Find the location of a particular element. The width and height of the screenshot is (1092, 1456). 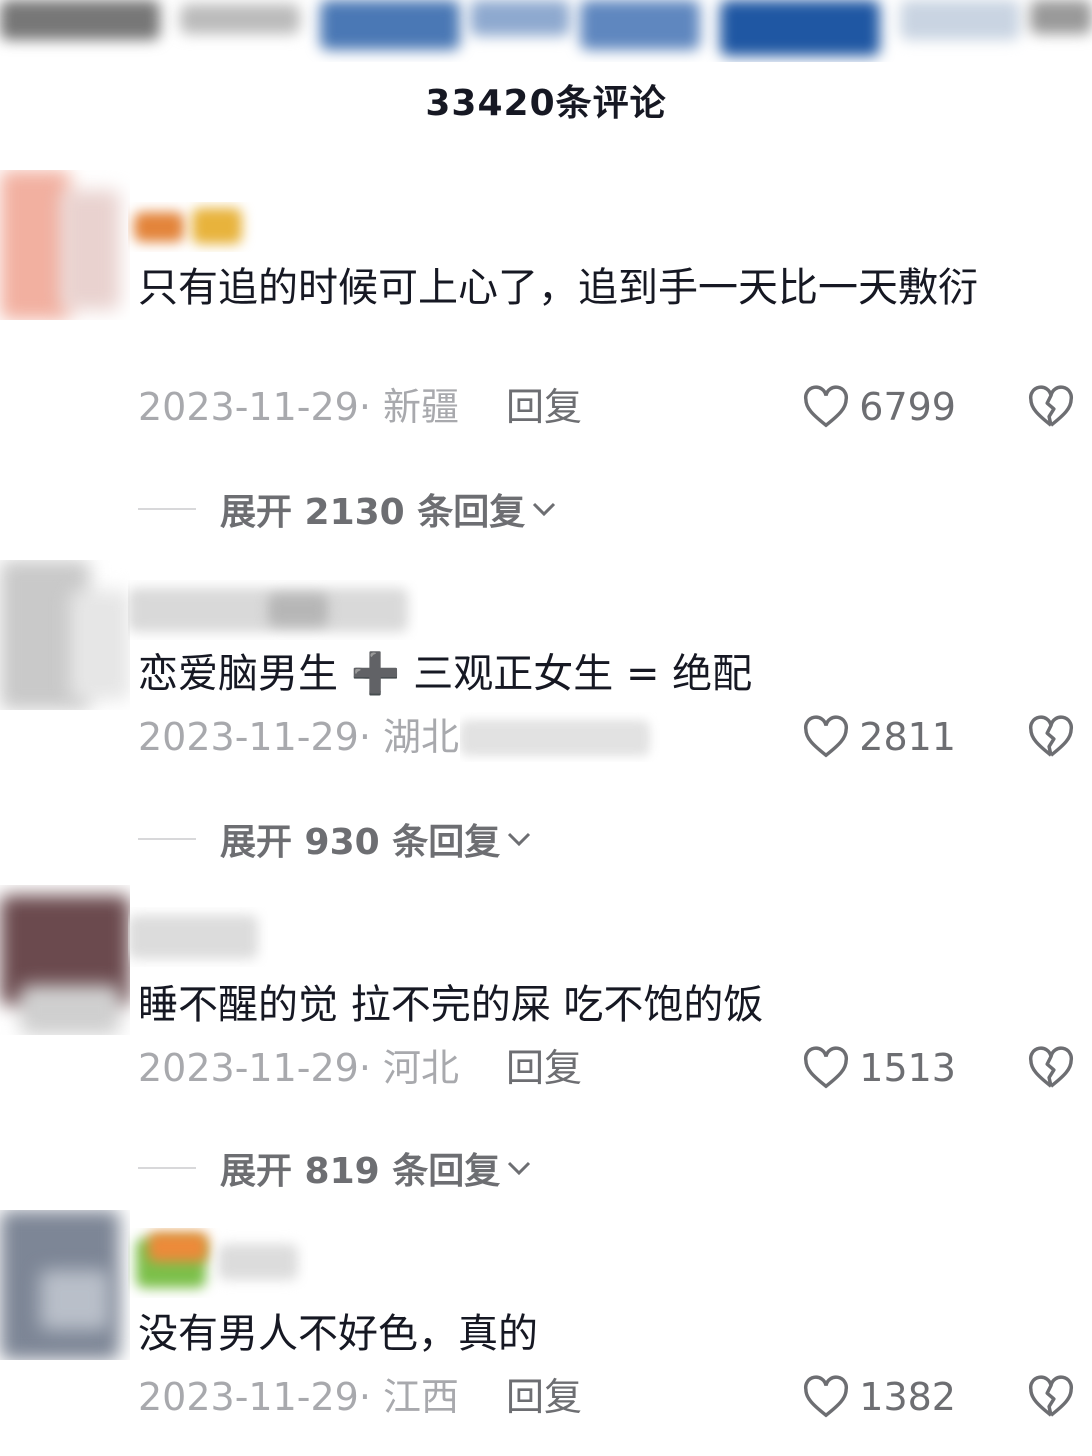

comment-meta: 2023-11-29· 湖北 is located at coordinates (298, 737).